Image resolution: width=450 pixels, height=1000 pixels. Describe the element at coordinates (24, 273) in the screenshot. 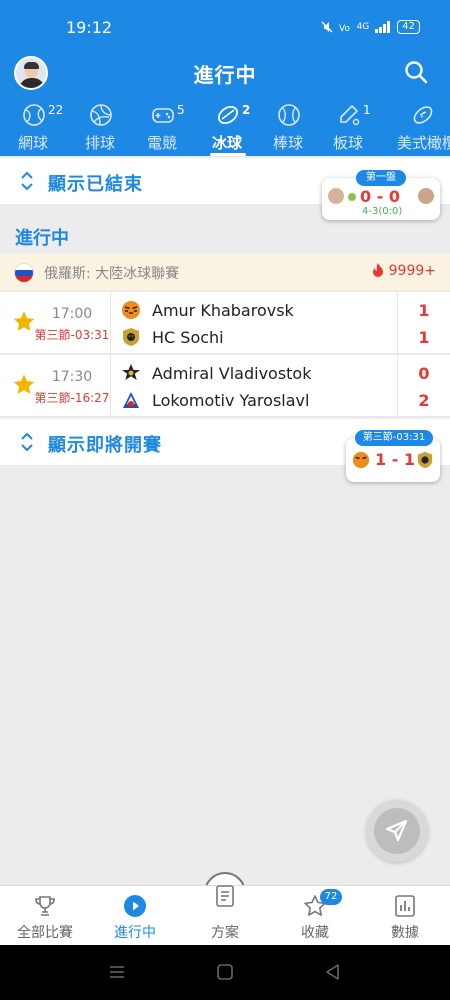

I see `russia-flag-icon` at that location.